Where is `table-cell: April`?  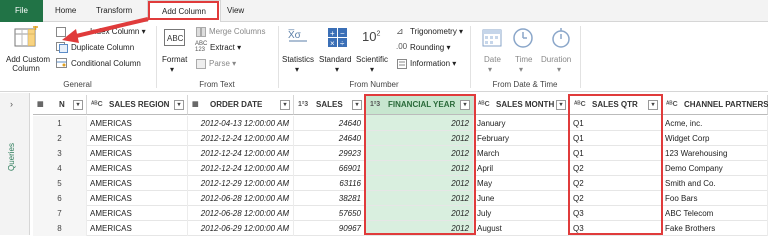 table-cell: April is located at coordinates (522, 168).